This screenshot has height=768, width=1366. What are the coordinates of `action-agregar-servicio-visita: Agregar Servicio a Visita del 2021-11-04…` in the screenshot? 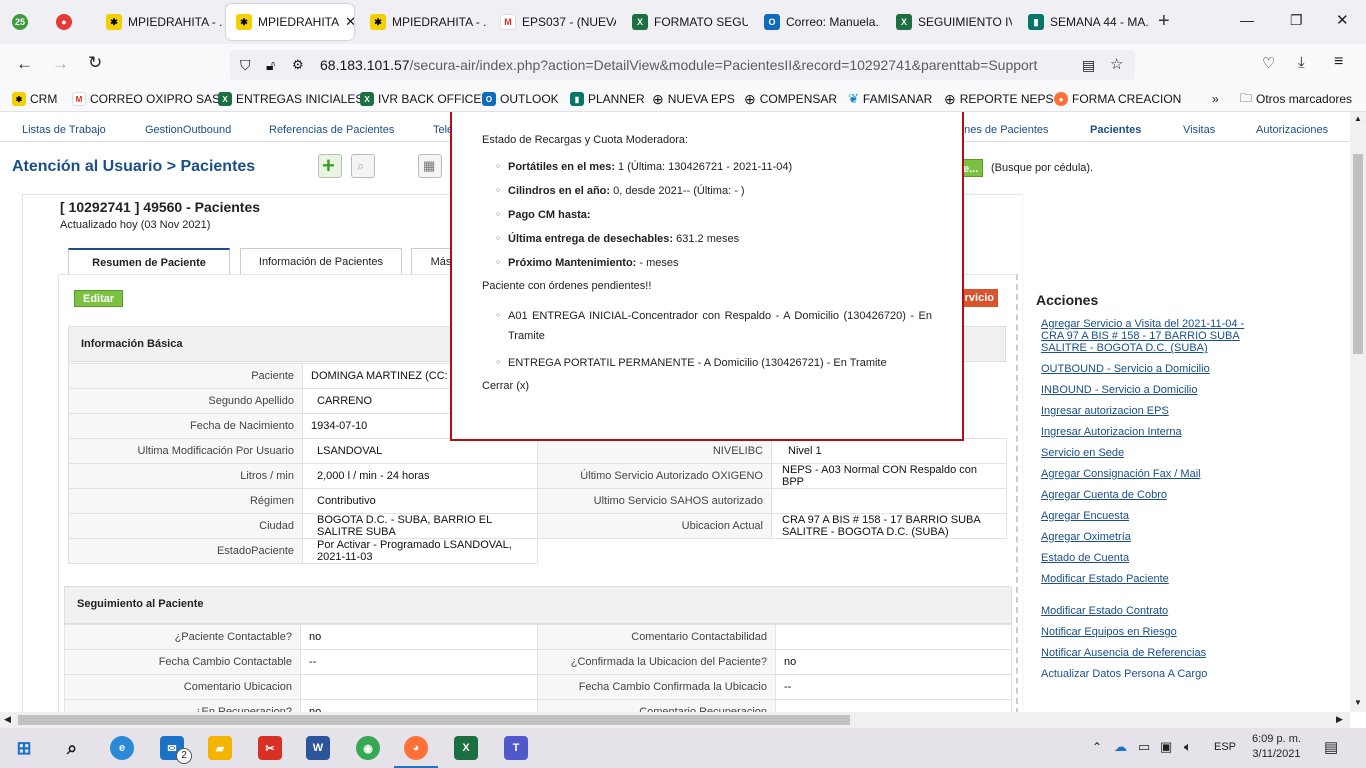 It's located at (1146, 336).